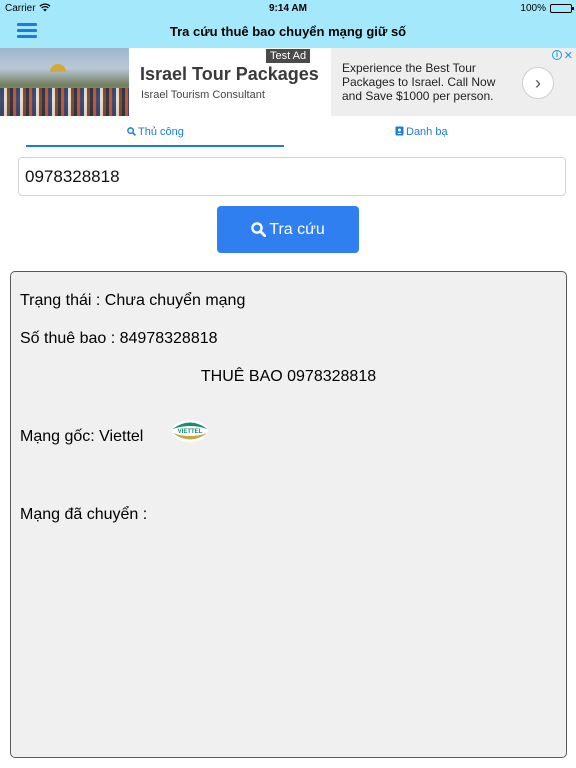  Describe the element at coordinates (562, 8) in the screenshot. I see `battery-icon` at that location.